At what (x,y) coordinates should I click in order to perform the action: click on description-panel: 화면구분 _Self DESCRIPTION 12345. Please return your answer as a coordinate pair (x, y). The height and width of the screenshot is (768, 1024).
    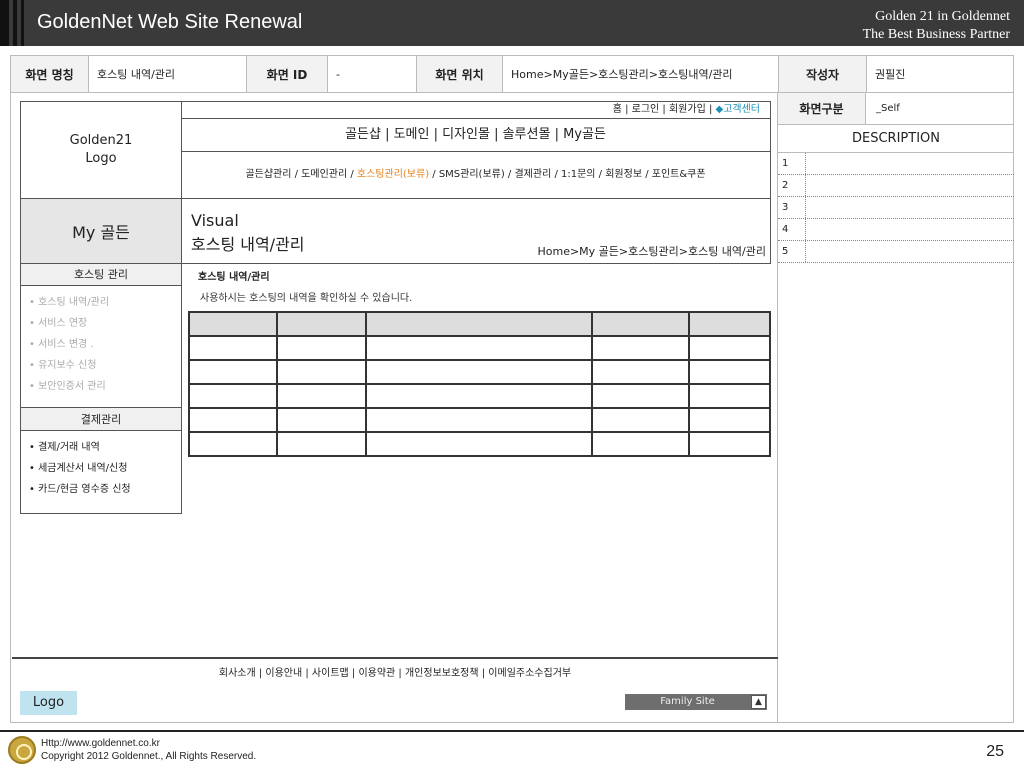
    Looking at the image, I should click on (896, 178).